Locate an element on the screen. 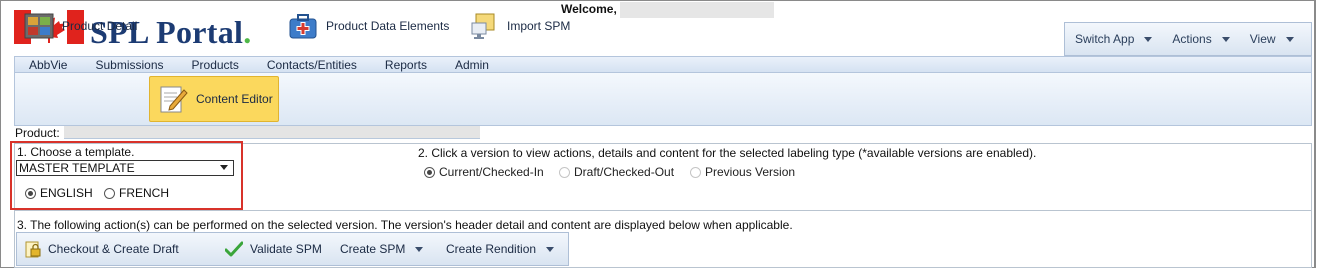 The image size is (1324, 270). view-menu: View is located at coordinates (1272, 39).